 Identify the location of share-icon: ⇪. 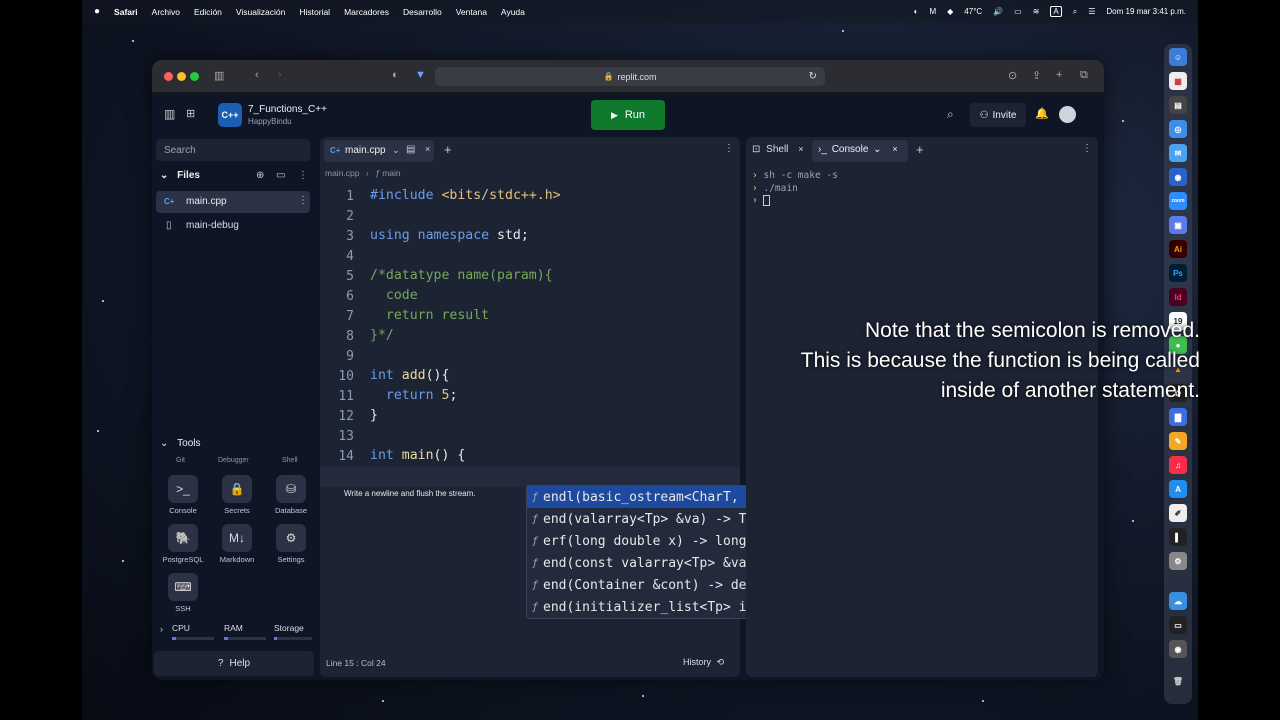
(1036, 75).